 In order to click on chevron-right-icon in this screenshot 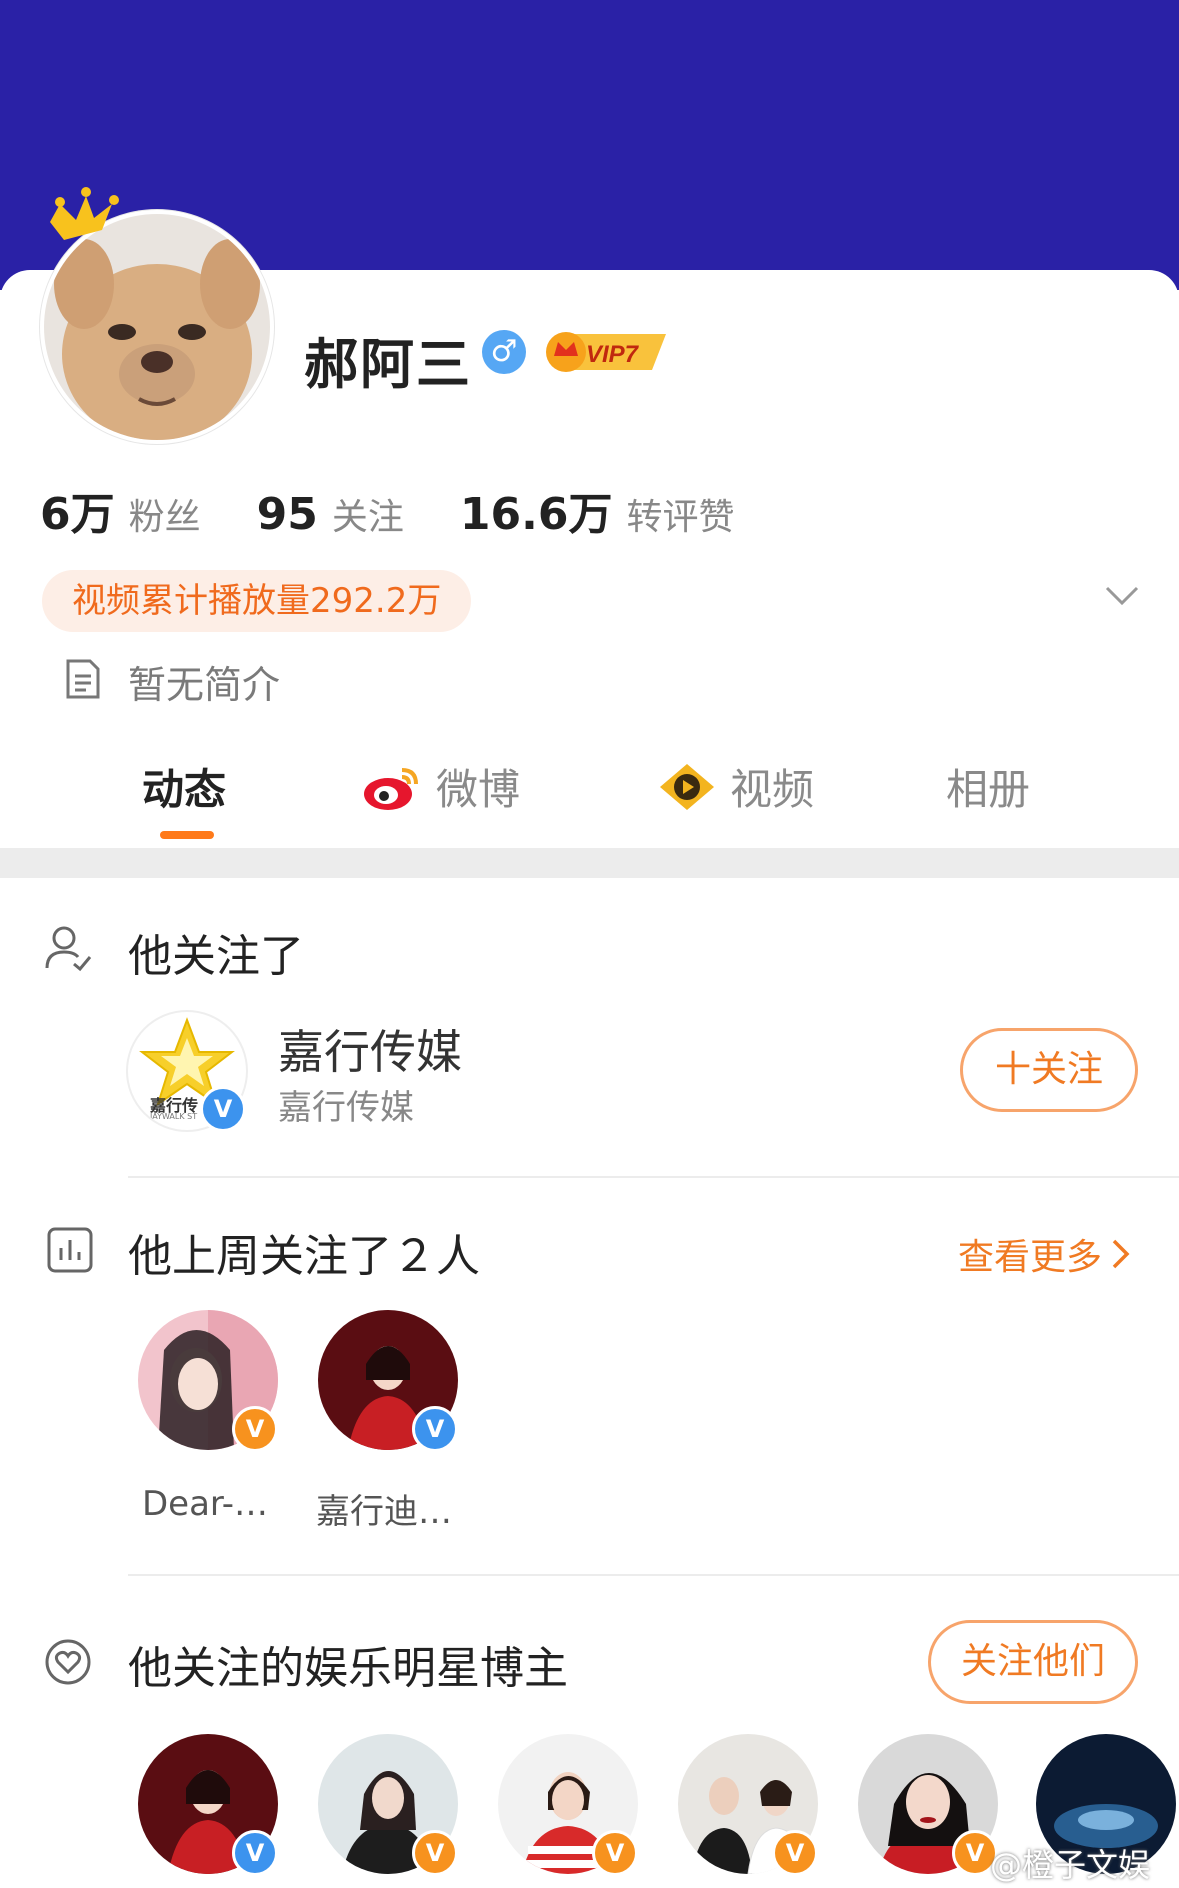, I will do `click(1121, 1254)`.